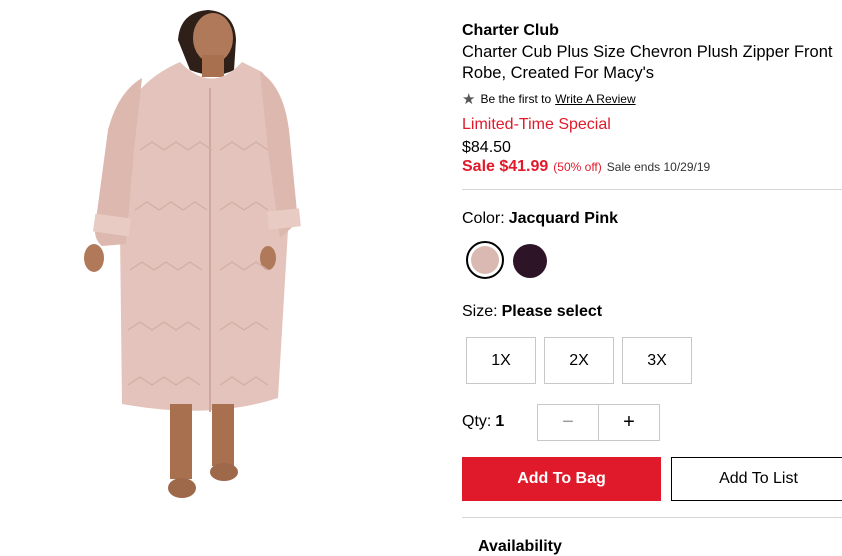  Describe the element at coordinates (563, 218) in the screenshot. I see `selected-color: Jacquard Pink` at that location.